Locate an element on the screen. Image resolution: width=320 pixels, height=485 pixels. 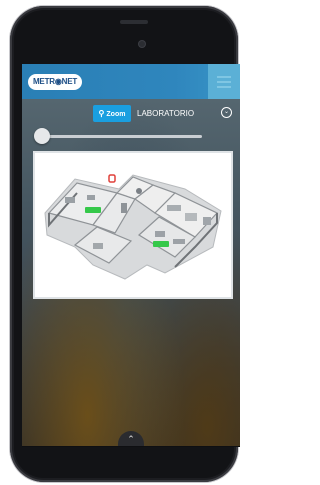
location-selector-label: LABORATORIO is located at coordinates (177, 114).